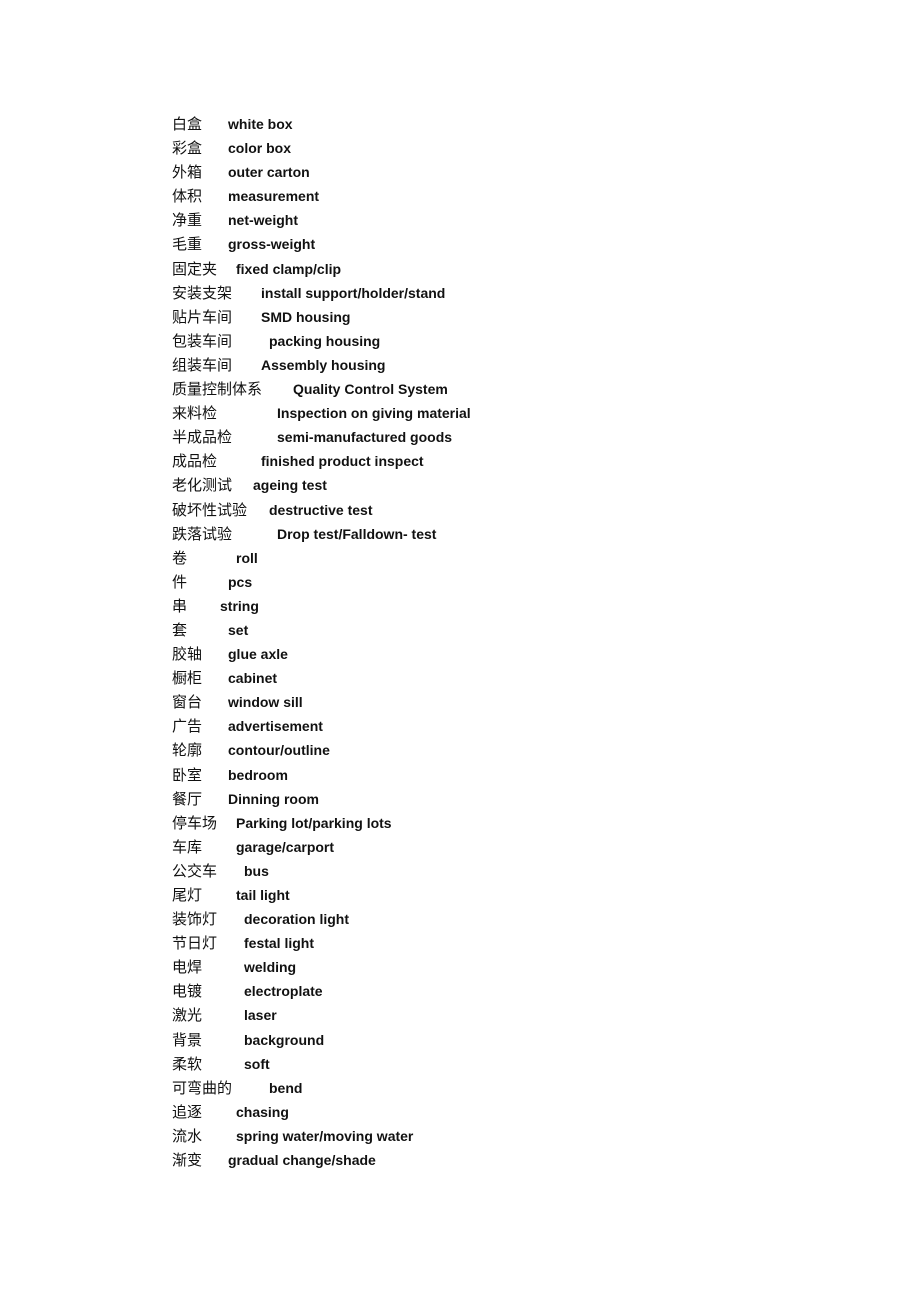 Image resolution: width=920 pixels, height=1302 pixels. I want to click on english-term: spring water/moving water, so click(325, 1135).